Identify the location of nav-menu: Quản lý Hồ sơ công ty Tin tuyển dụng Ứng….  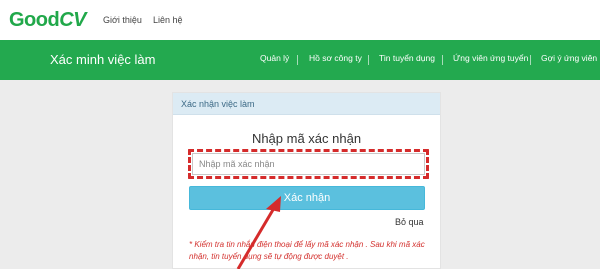
(300, 60).